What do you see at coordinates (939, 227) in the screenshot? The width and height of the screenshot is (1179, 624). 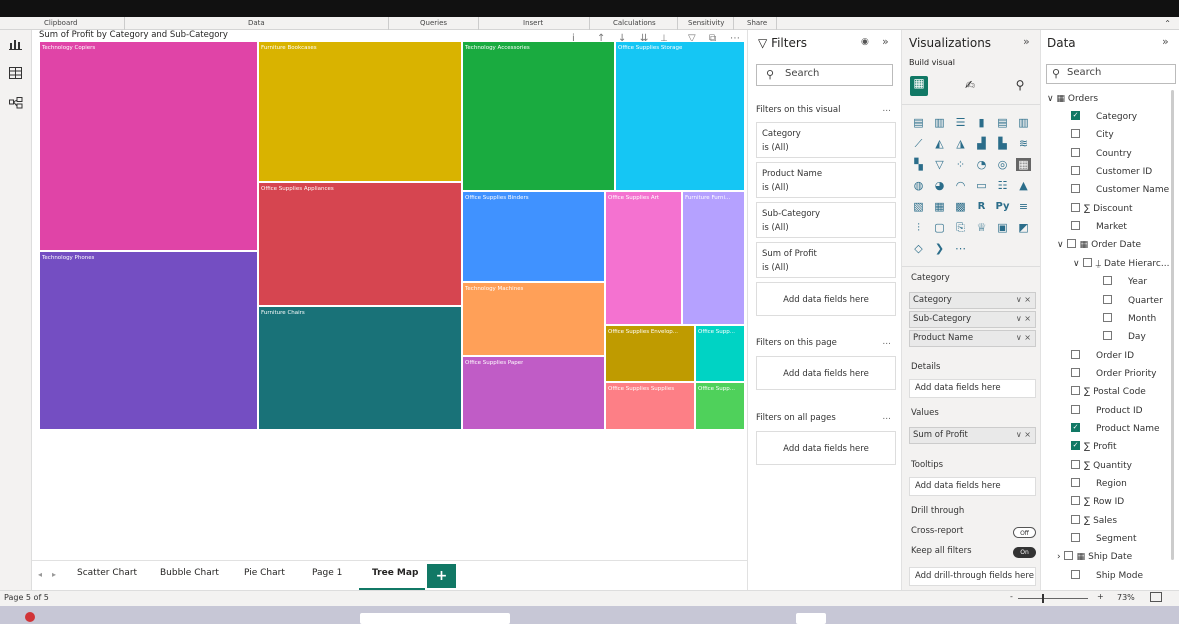 I see `qa-icon: ▢` at bounding box center [939, 227].